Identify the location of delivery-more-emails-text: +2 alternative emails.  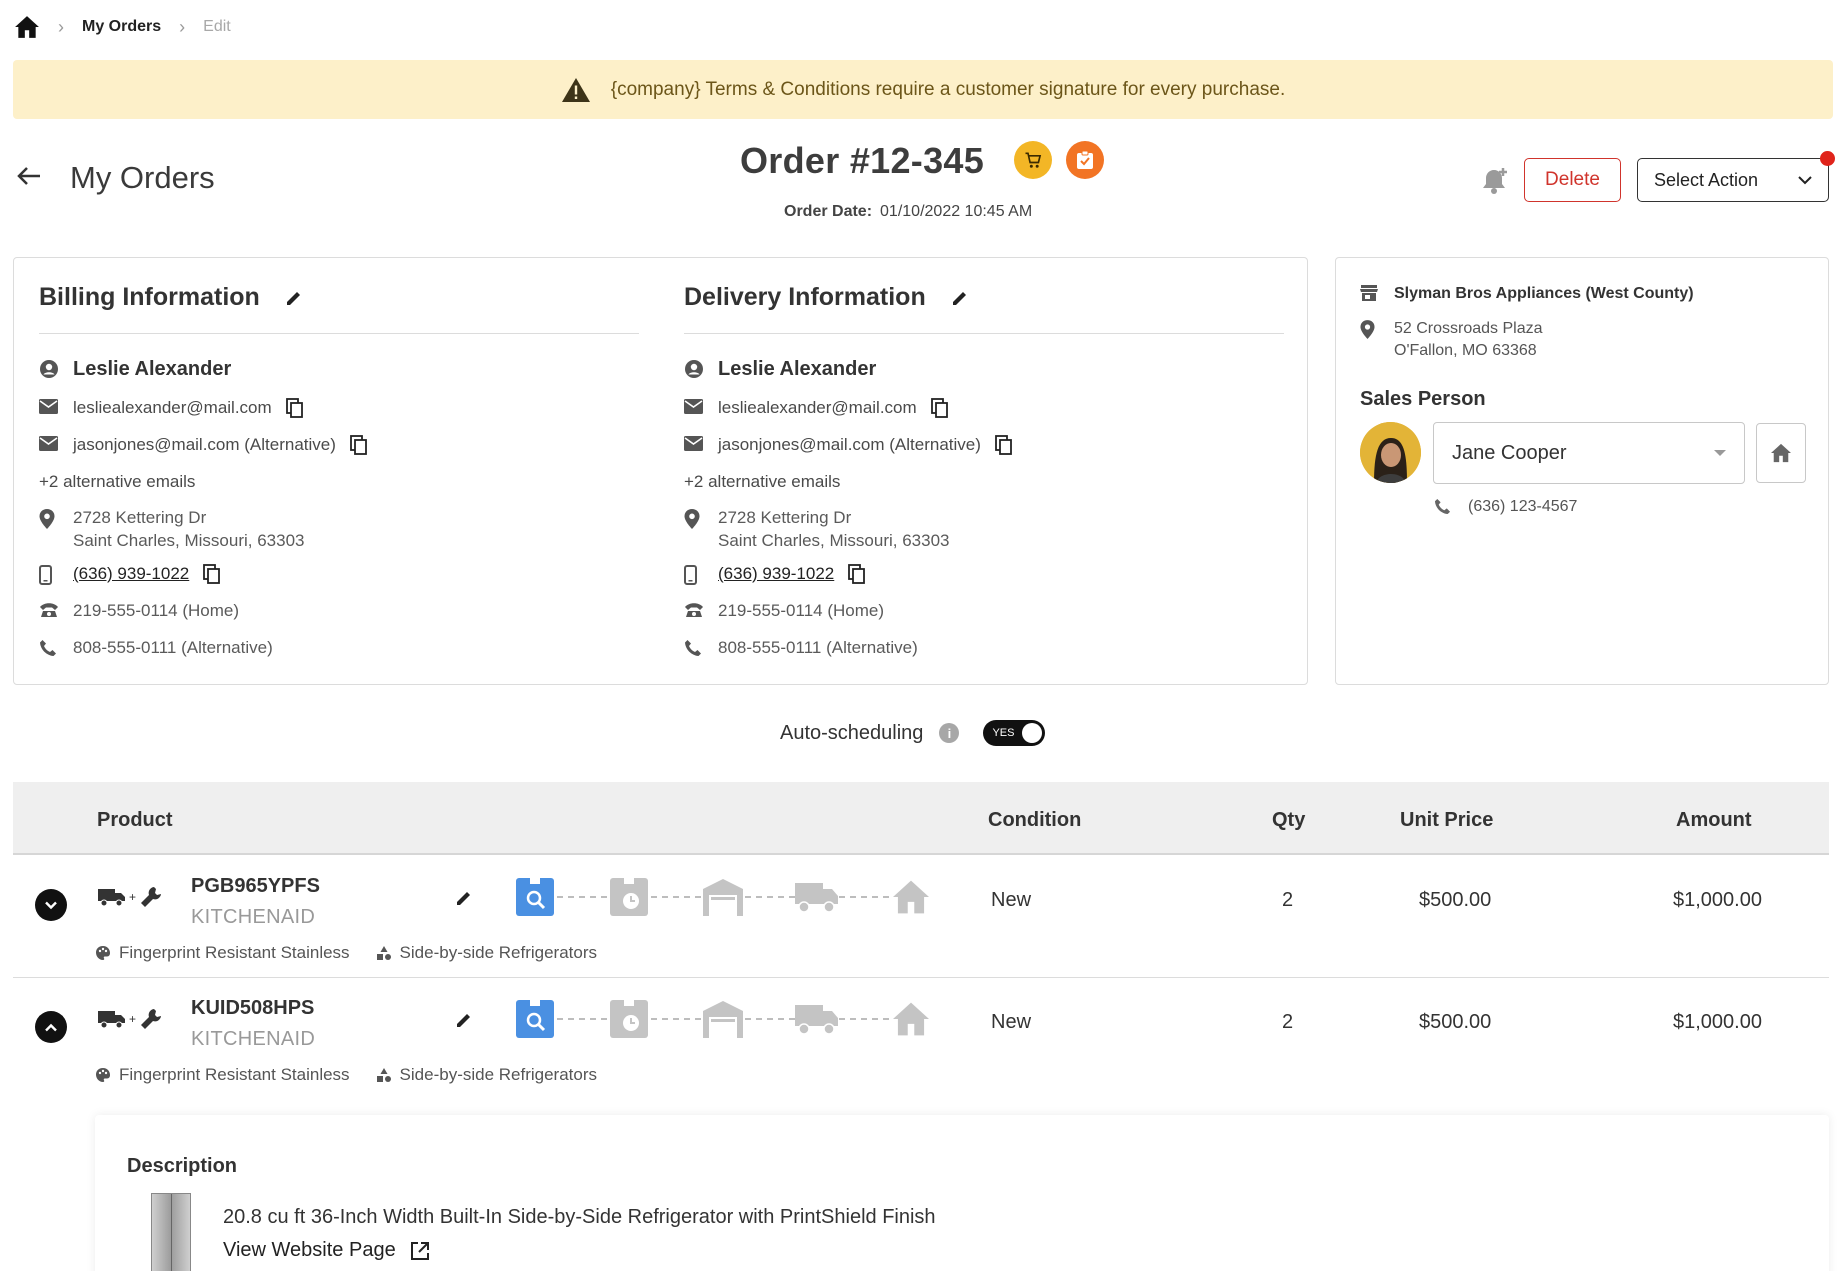
(762, 481).